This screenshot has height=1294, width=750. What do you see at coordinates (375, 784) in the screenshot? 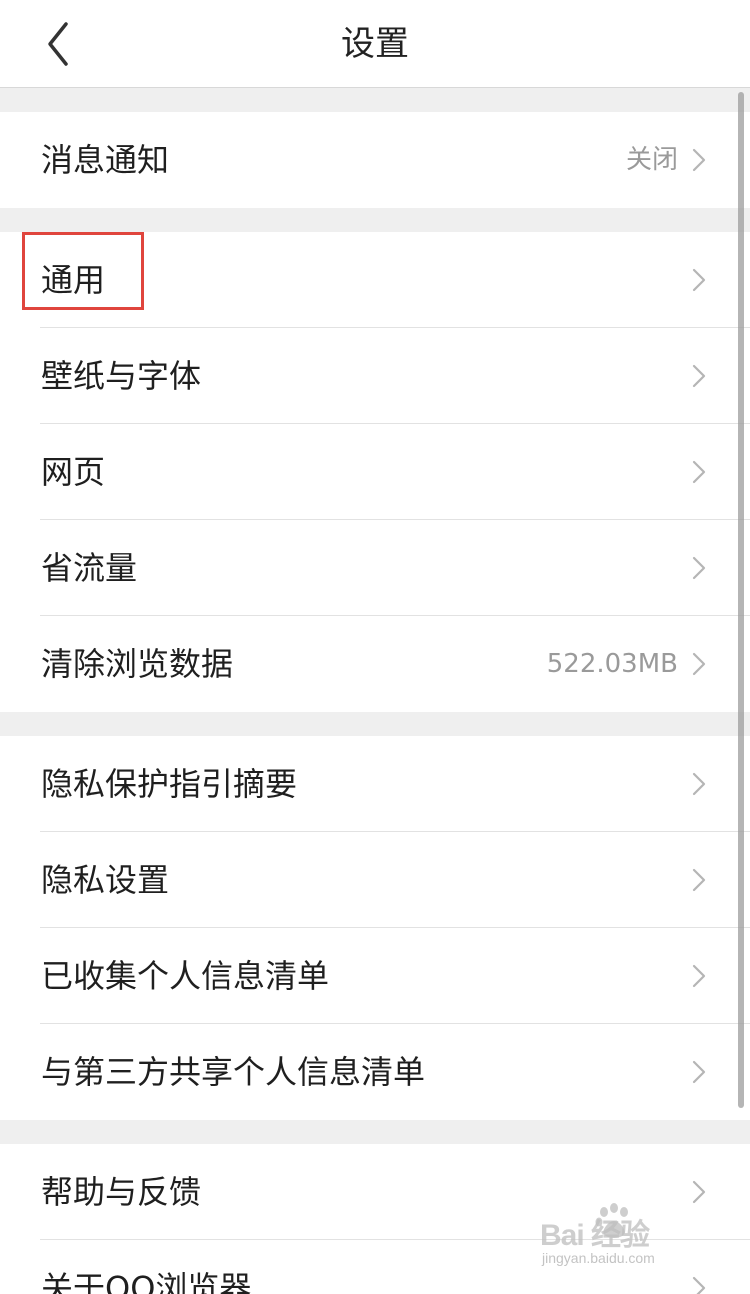
I see `settings-item-privacy-summary: 隐私保护指引摘要` at bounding box center [375, 784].